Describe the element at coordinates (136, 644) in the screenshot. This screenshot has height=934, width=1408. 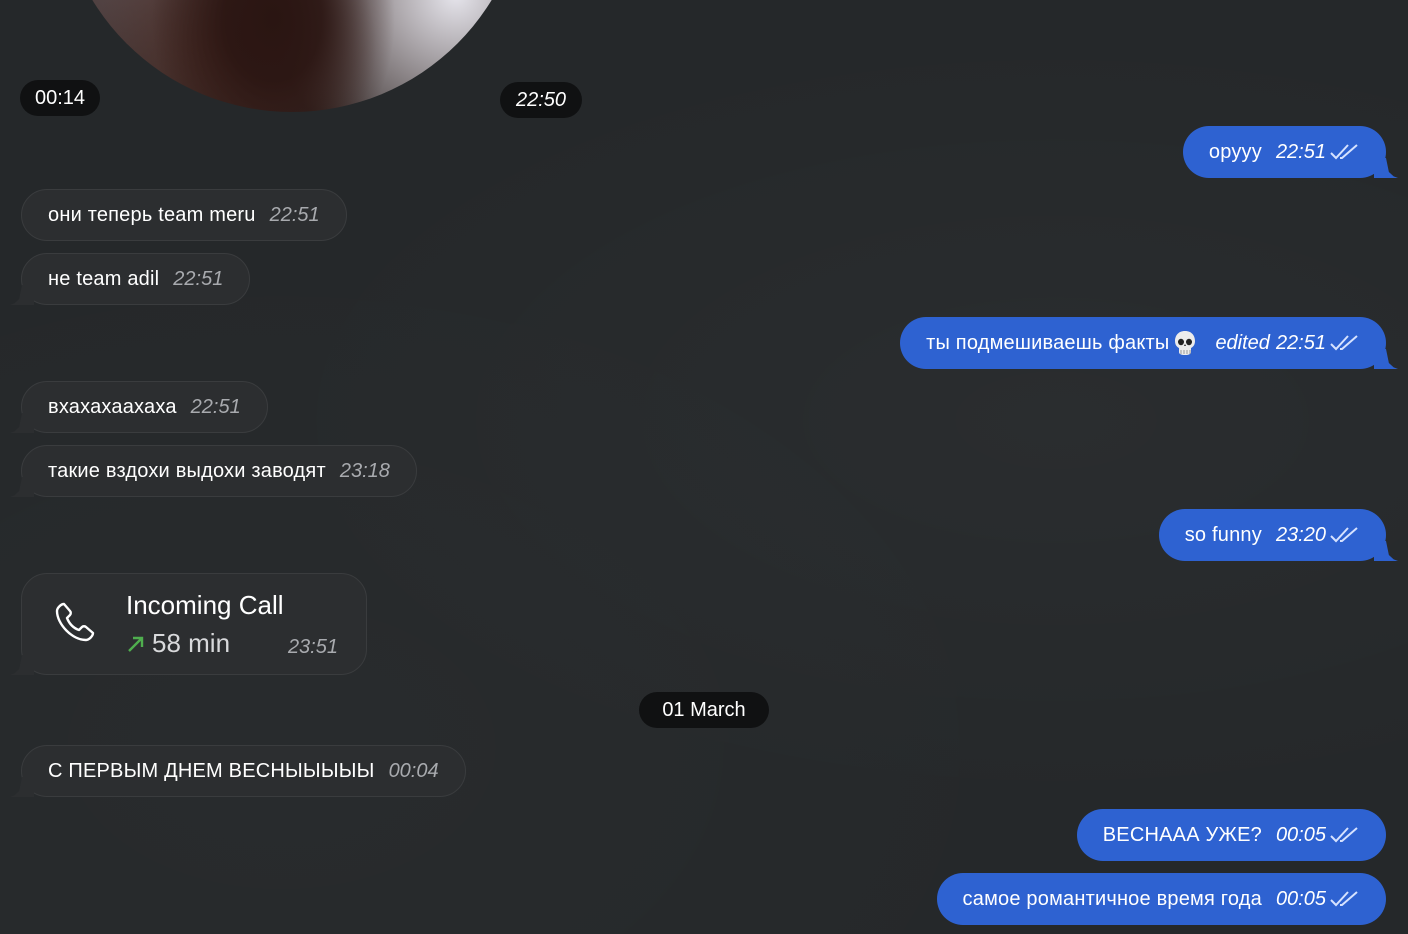
I see `outgoing-arrow-icon` at that location.